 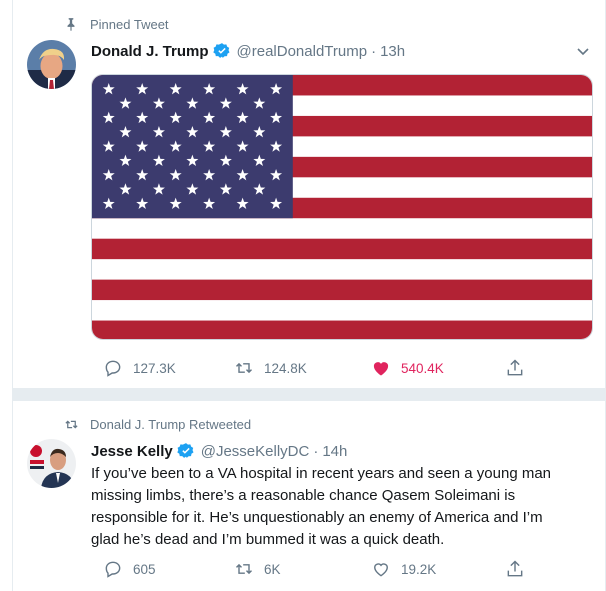 I want to click on heart-filled-icon, so click(x=381, y=369).